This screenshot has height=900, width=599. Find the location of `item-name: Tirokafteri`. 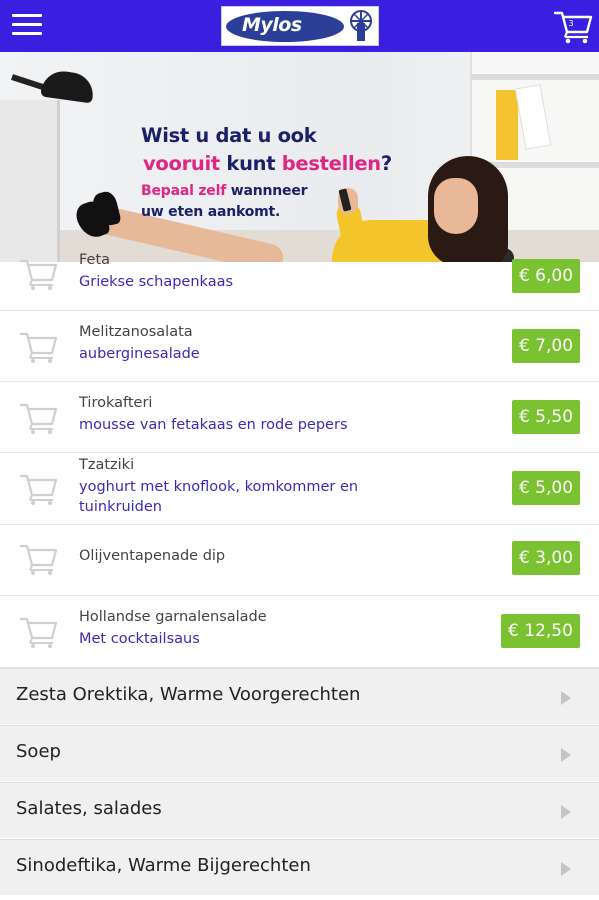

item-name: Tirokafteri is located at coordinates (116, 403).